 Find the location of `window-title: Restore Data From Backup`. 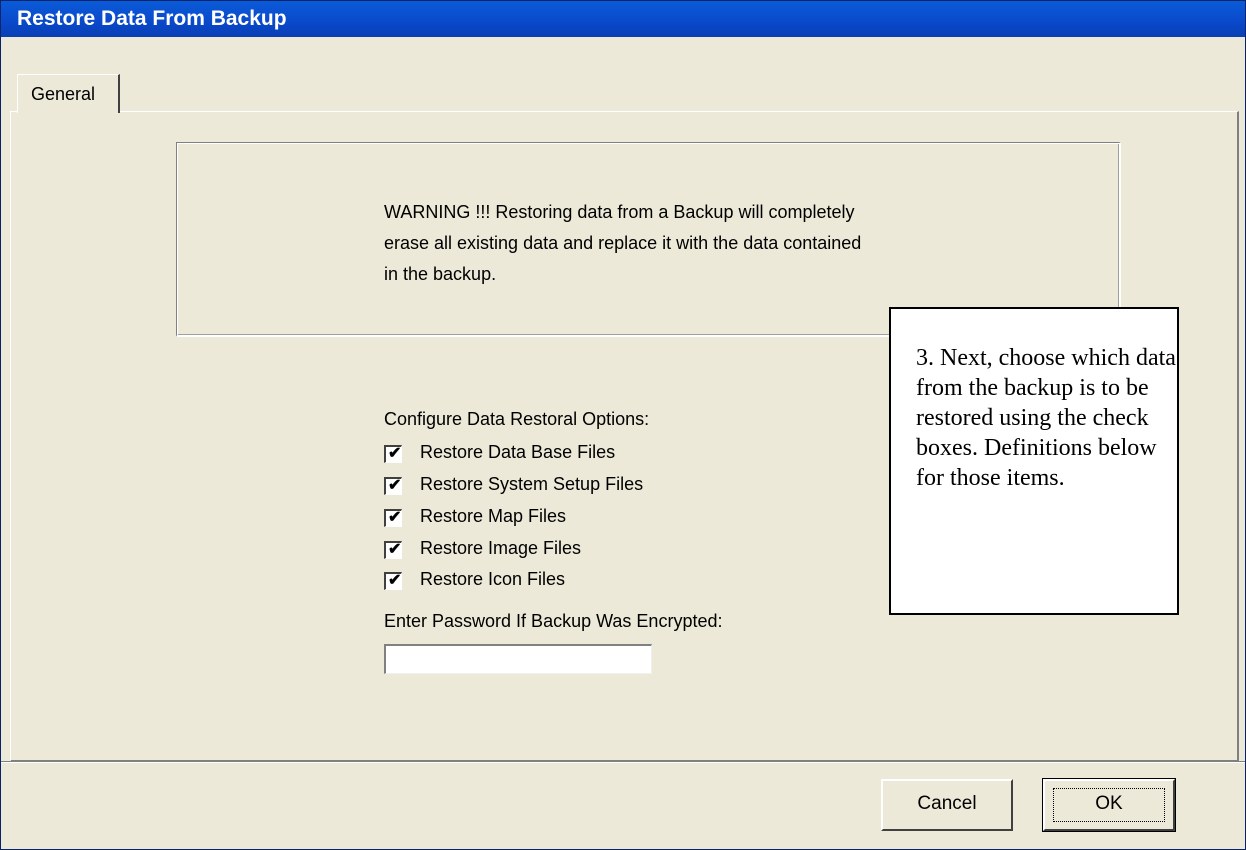

window-title: Restore Data From Backup is located at coordinates (152, 18).